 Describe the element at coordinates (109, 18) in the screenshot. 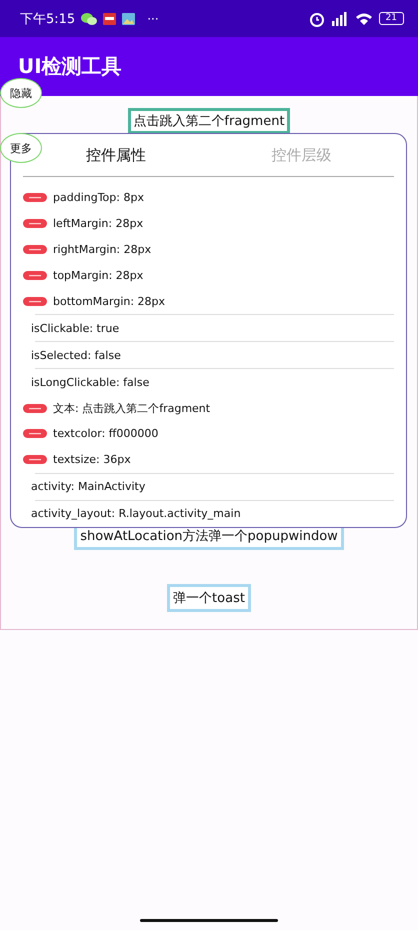

I see `app-icon` at that location.